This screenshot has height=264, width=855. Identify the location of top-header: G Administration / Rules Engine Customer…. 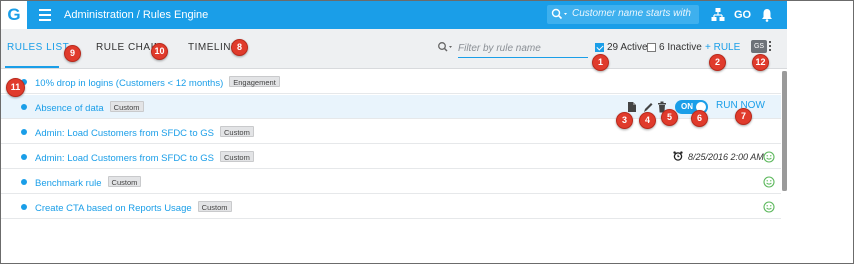
(394, 15).